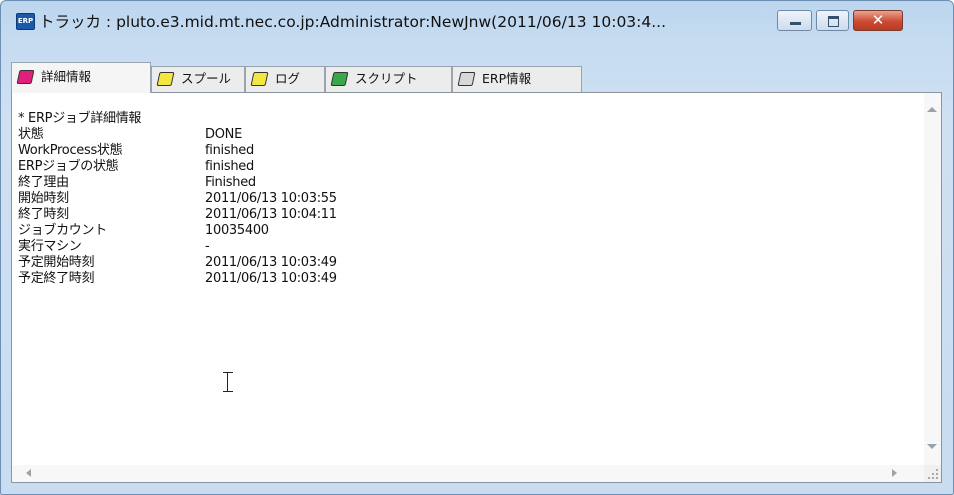 Image resolution: width=954 pixels, height=495 pixels. I want to click on detail-value: -, so click(207, 246).